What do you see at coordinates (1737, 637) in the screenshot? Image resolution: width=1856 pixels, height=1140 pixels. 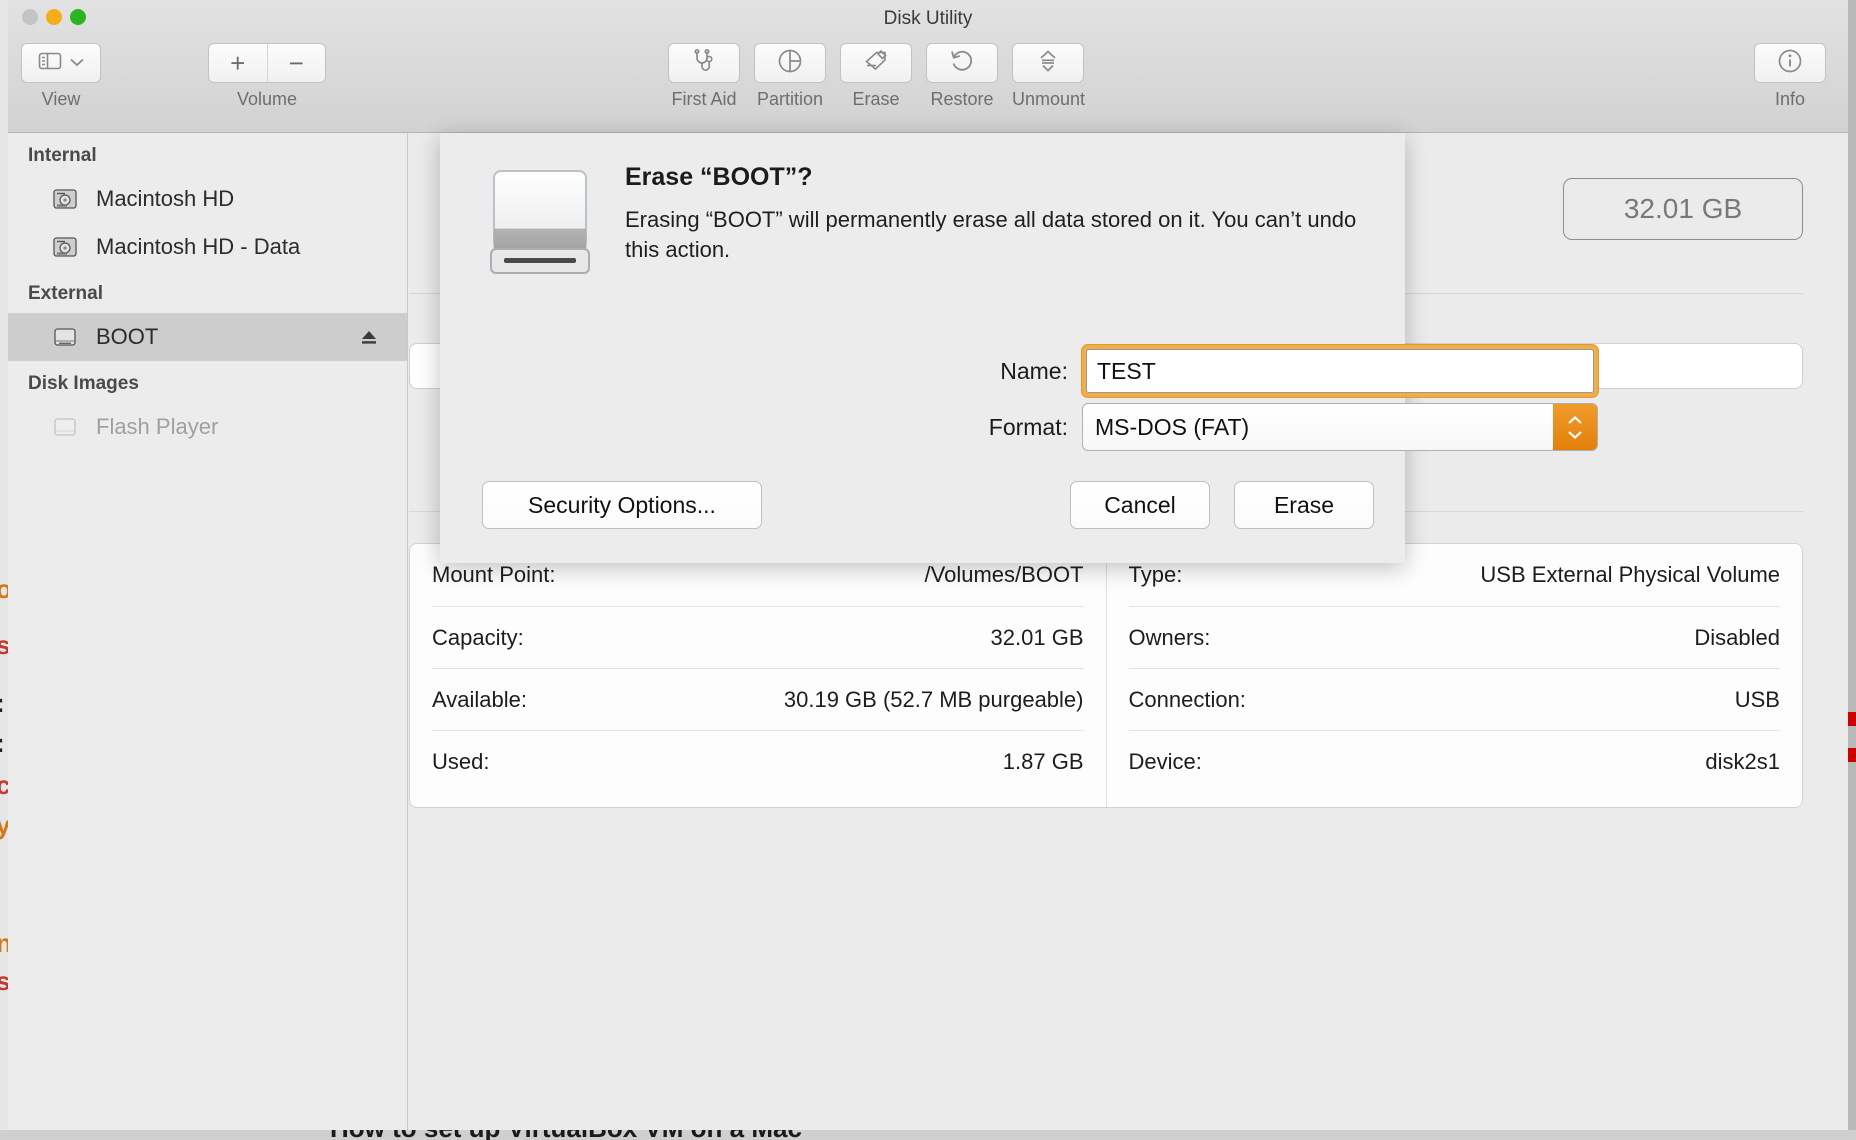 I see `info-value: Disabled` at bounding box center [1737, 637].